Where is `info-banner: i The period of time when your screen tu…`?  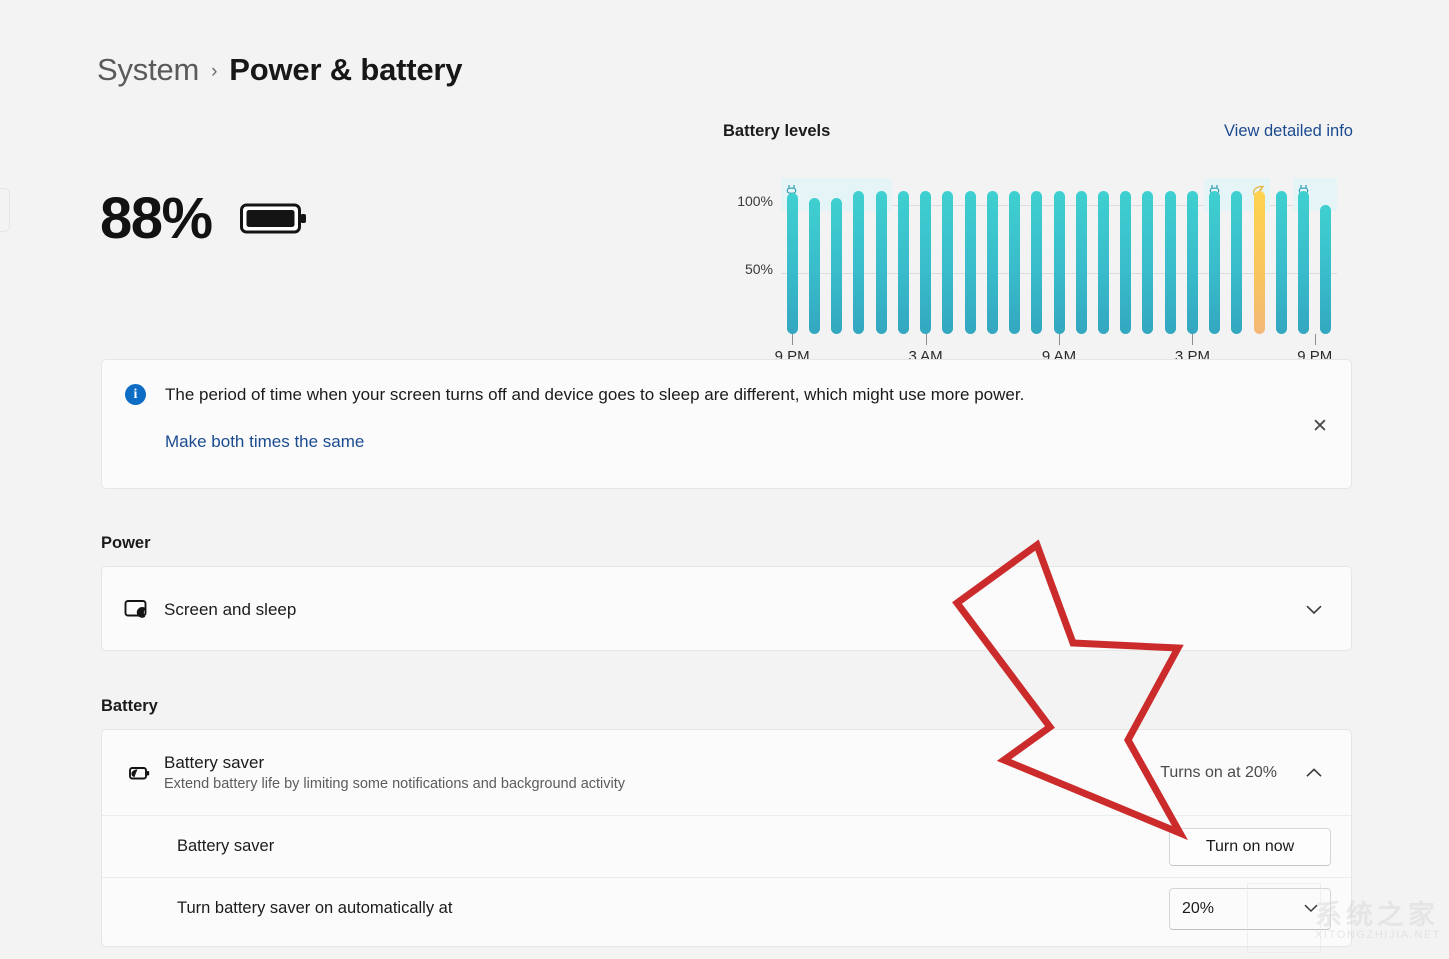 info-banner: i The period of time when your screen tu… is located at coordinates (726, 424).